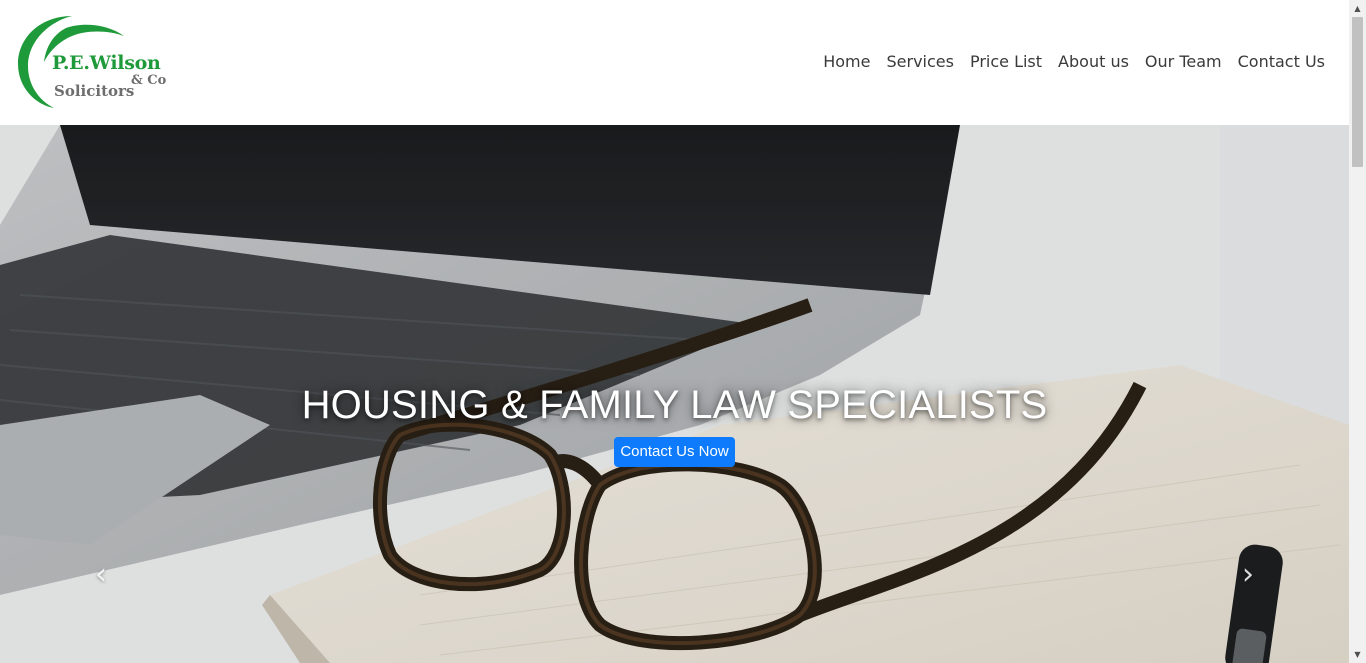  I want to click on nav-about-us: About us, so click(1093, 62).